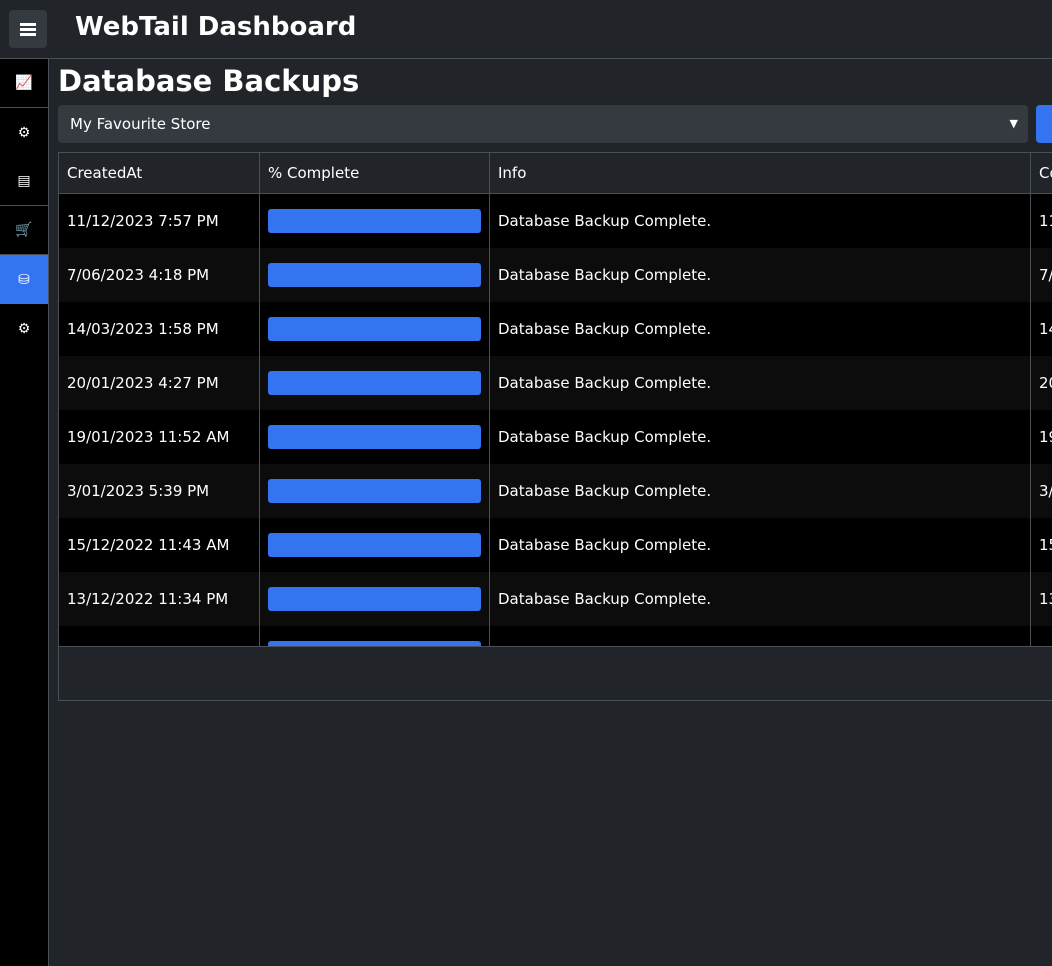  What do you see at coordinates (1045, 383) in the screenshot?
I see `completed-at-cell: 20` at bounding box center [1045, 383].